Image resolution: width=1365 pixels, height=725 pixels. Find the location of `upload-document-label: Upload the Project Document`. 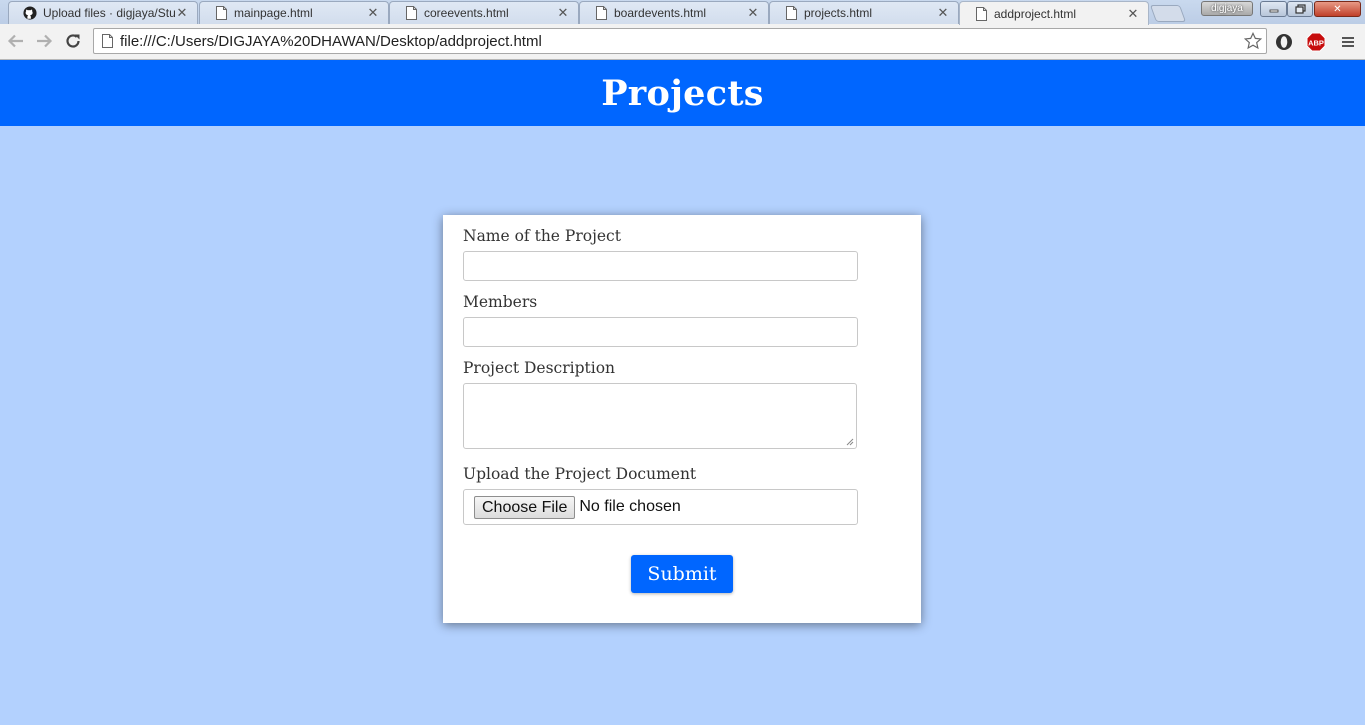

upload-document-label: Upload the Project Document is located at coordinates (580, 474).